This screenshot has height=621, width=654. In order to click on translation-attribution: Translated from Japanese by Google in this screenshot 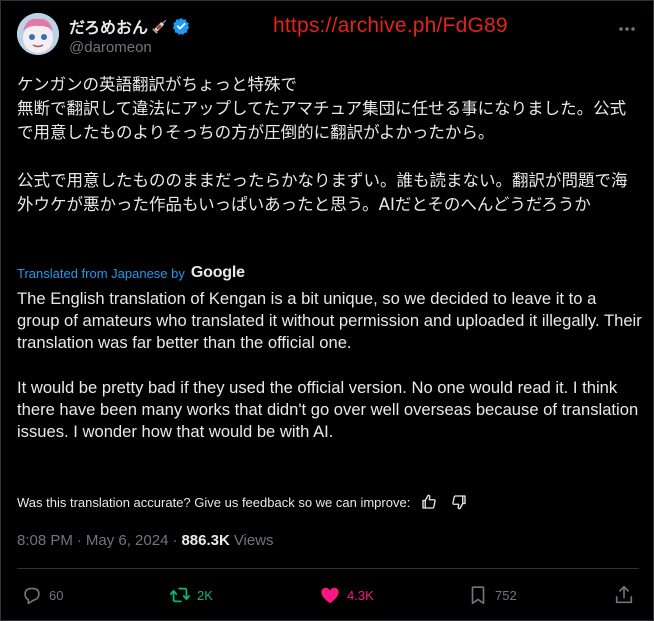, I will do `click(131, 273)`.